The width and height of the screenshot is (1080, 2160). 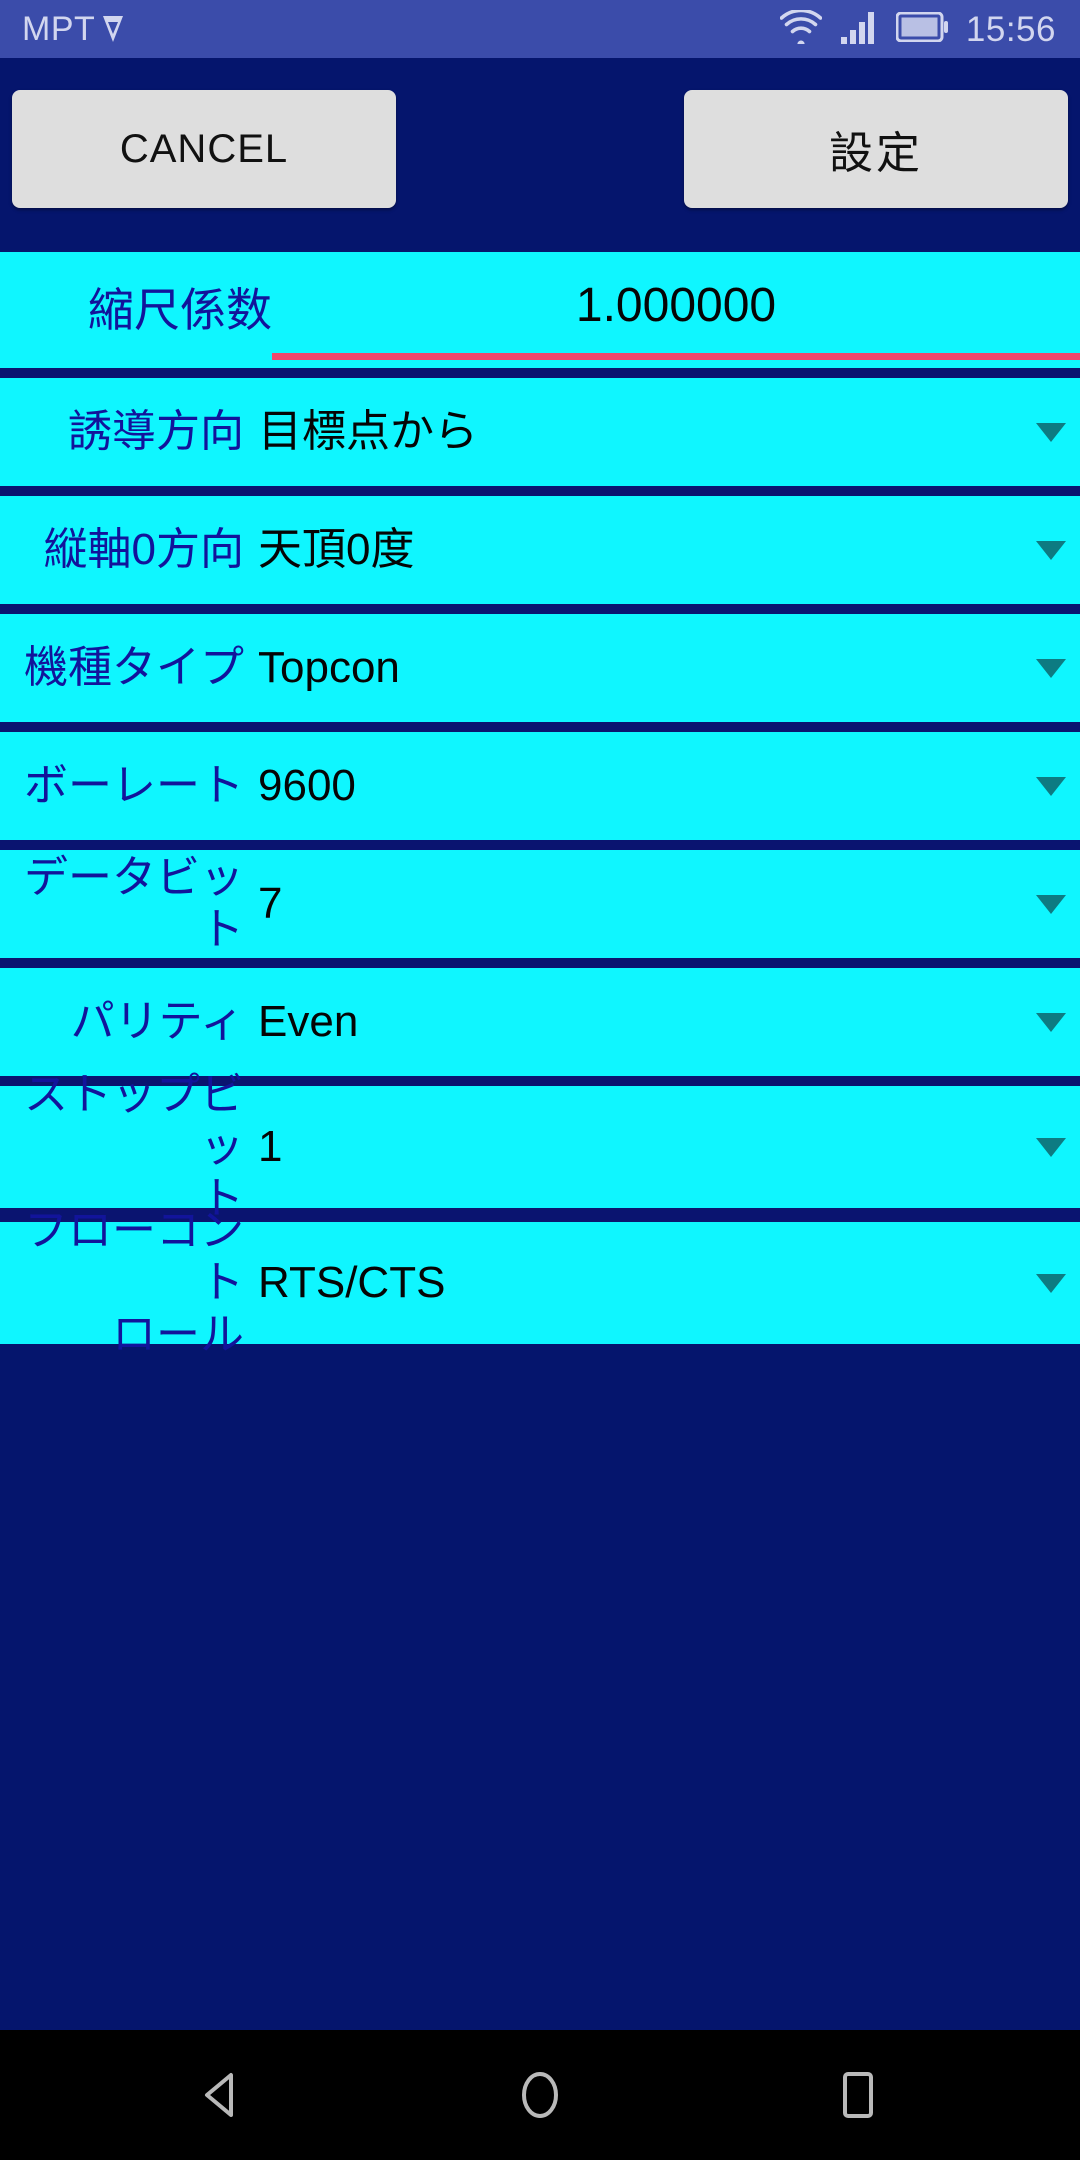 I want to click on baud-rate-value: 9600, so click(x=307, y=785).